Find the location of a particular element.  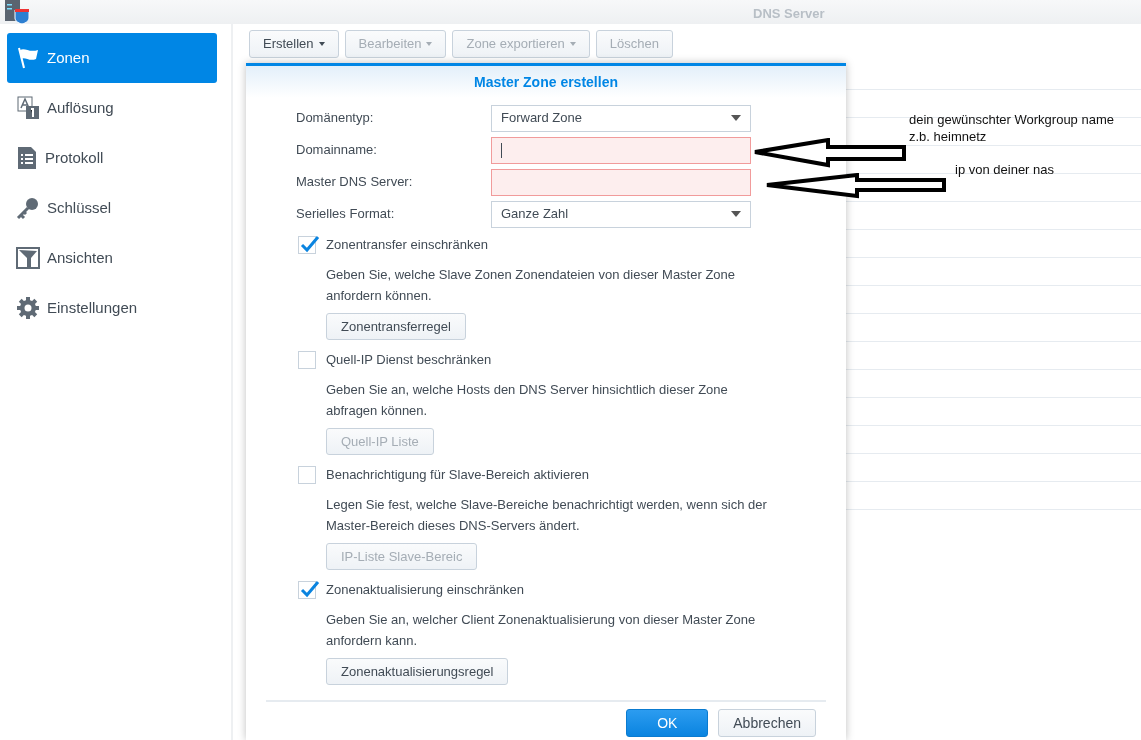

annotation-text: dein gewünschter Workgroup name z.b. heimnetz is located at coordinates (1011, 128).